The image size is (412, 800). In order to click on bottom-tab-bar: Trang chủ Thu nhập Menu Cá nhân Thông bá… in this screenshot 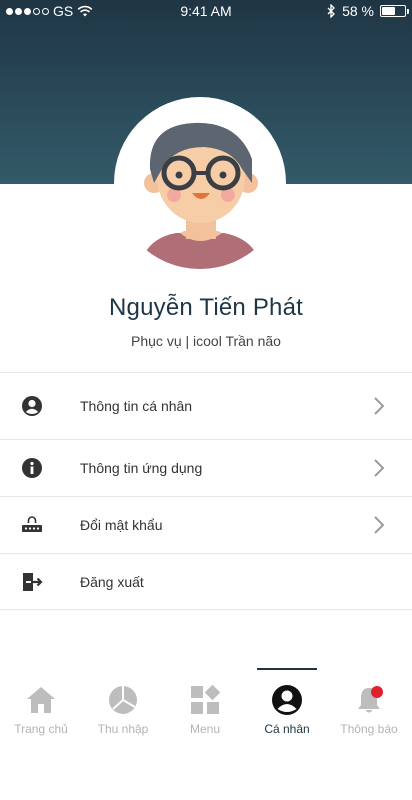, I will do `click(206, 708)`.